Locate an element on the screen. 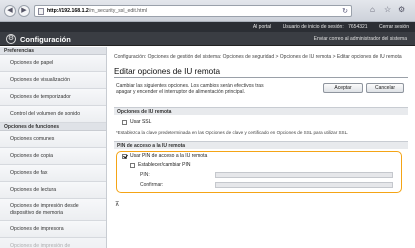  section-heading-remote-ui: Opciones de IU remota is located at coordinates (261, 111).